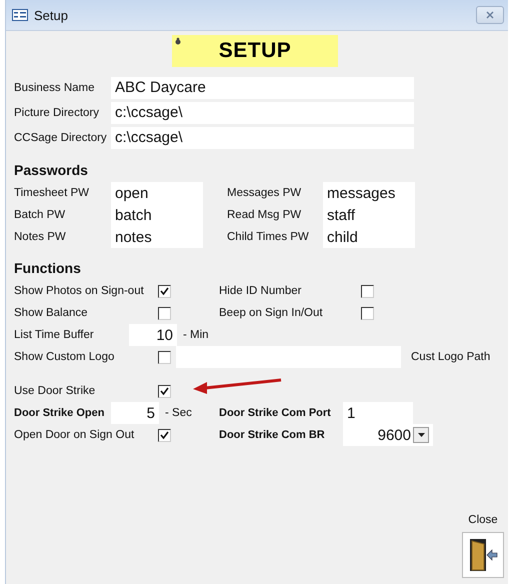 The height and width of the screenshot is (584, 509). What do you see at coordinates (178, 41) in the screenshot?
I see `bug-icon` at bounding box center [178, 41].